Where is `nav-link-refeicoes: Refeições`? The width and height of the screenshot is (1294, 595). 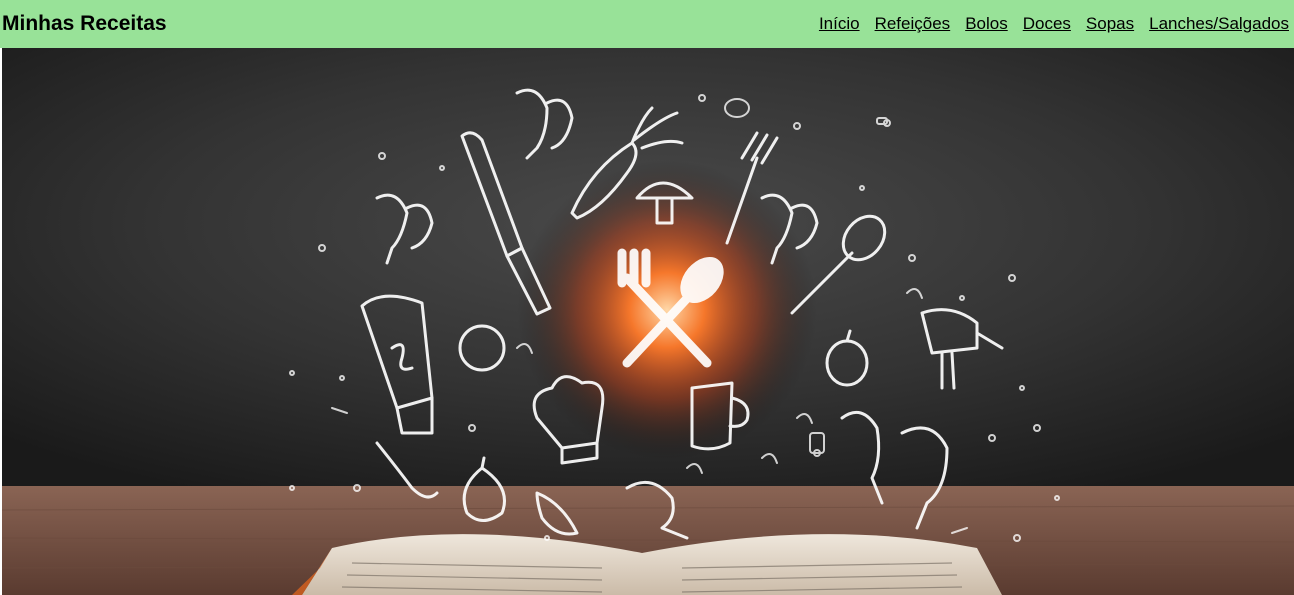 nav-link-refeicoes: Refeições is located at coordinates (913, 24).